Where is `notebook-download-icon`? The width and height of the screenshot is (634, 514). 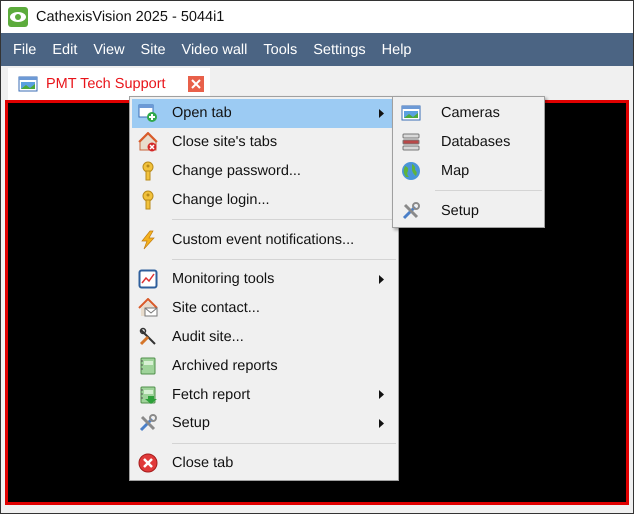
notebook-download-icon is located at coordinates (148, 394).